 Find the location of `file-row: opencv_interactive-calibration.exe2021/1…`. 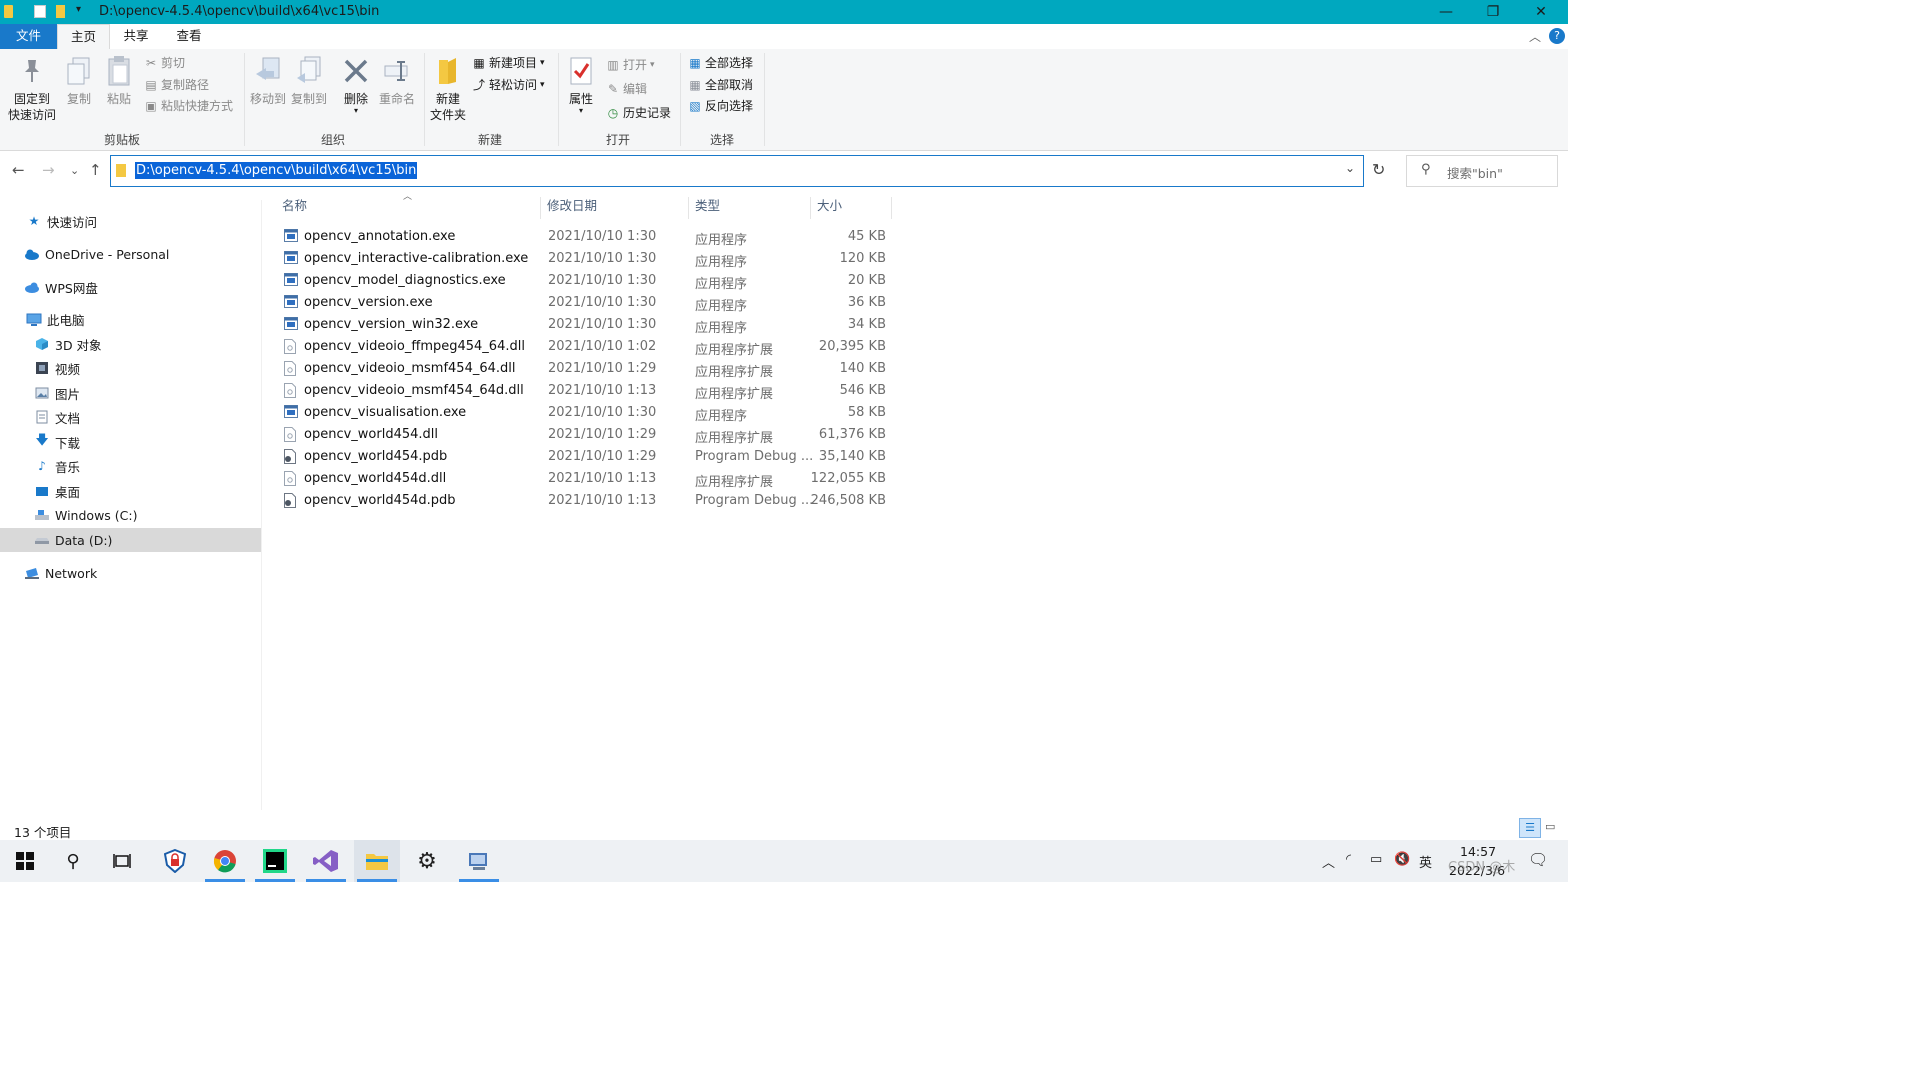

file-row: opencv_interactive-calibration.exe2021/1… is located at coordinates (584, 259).